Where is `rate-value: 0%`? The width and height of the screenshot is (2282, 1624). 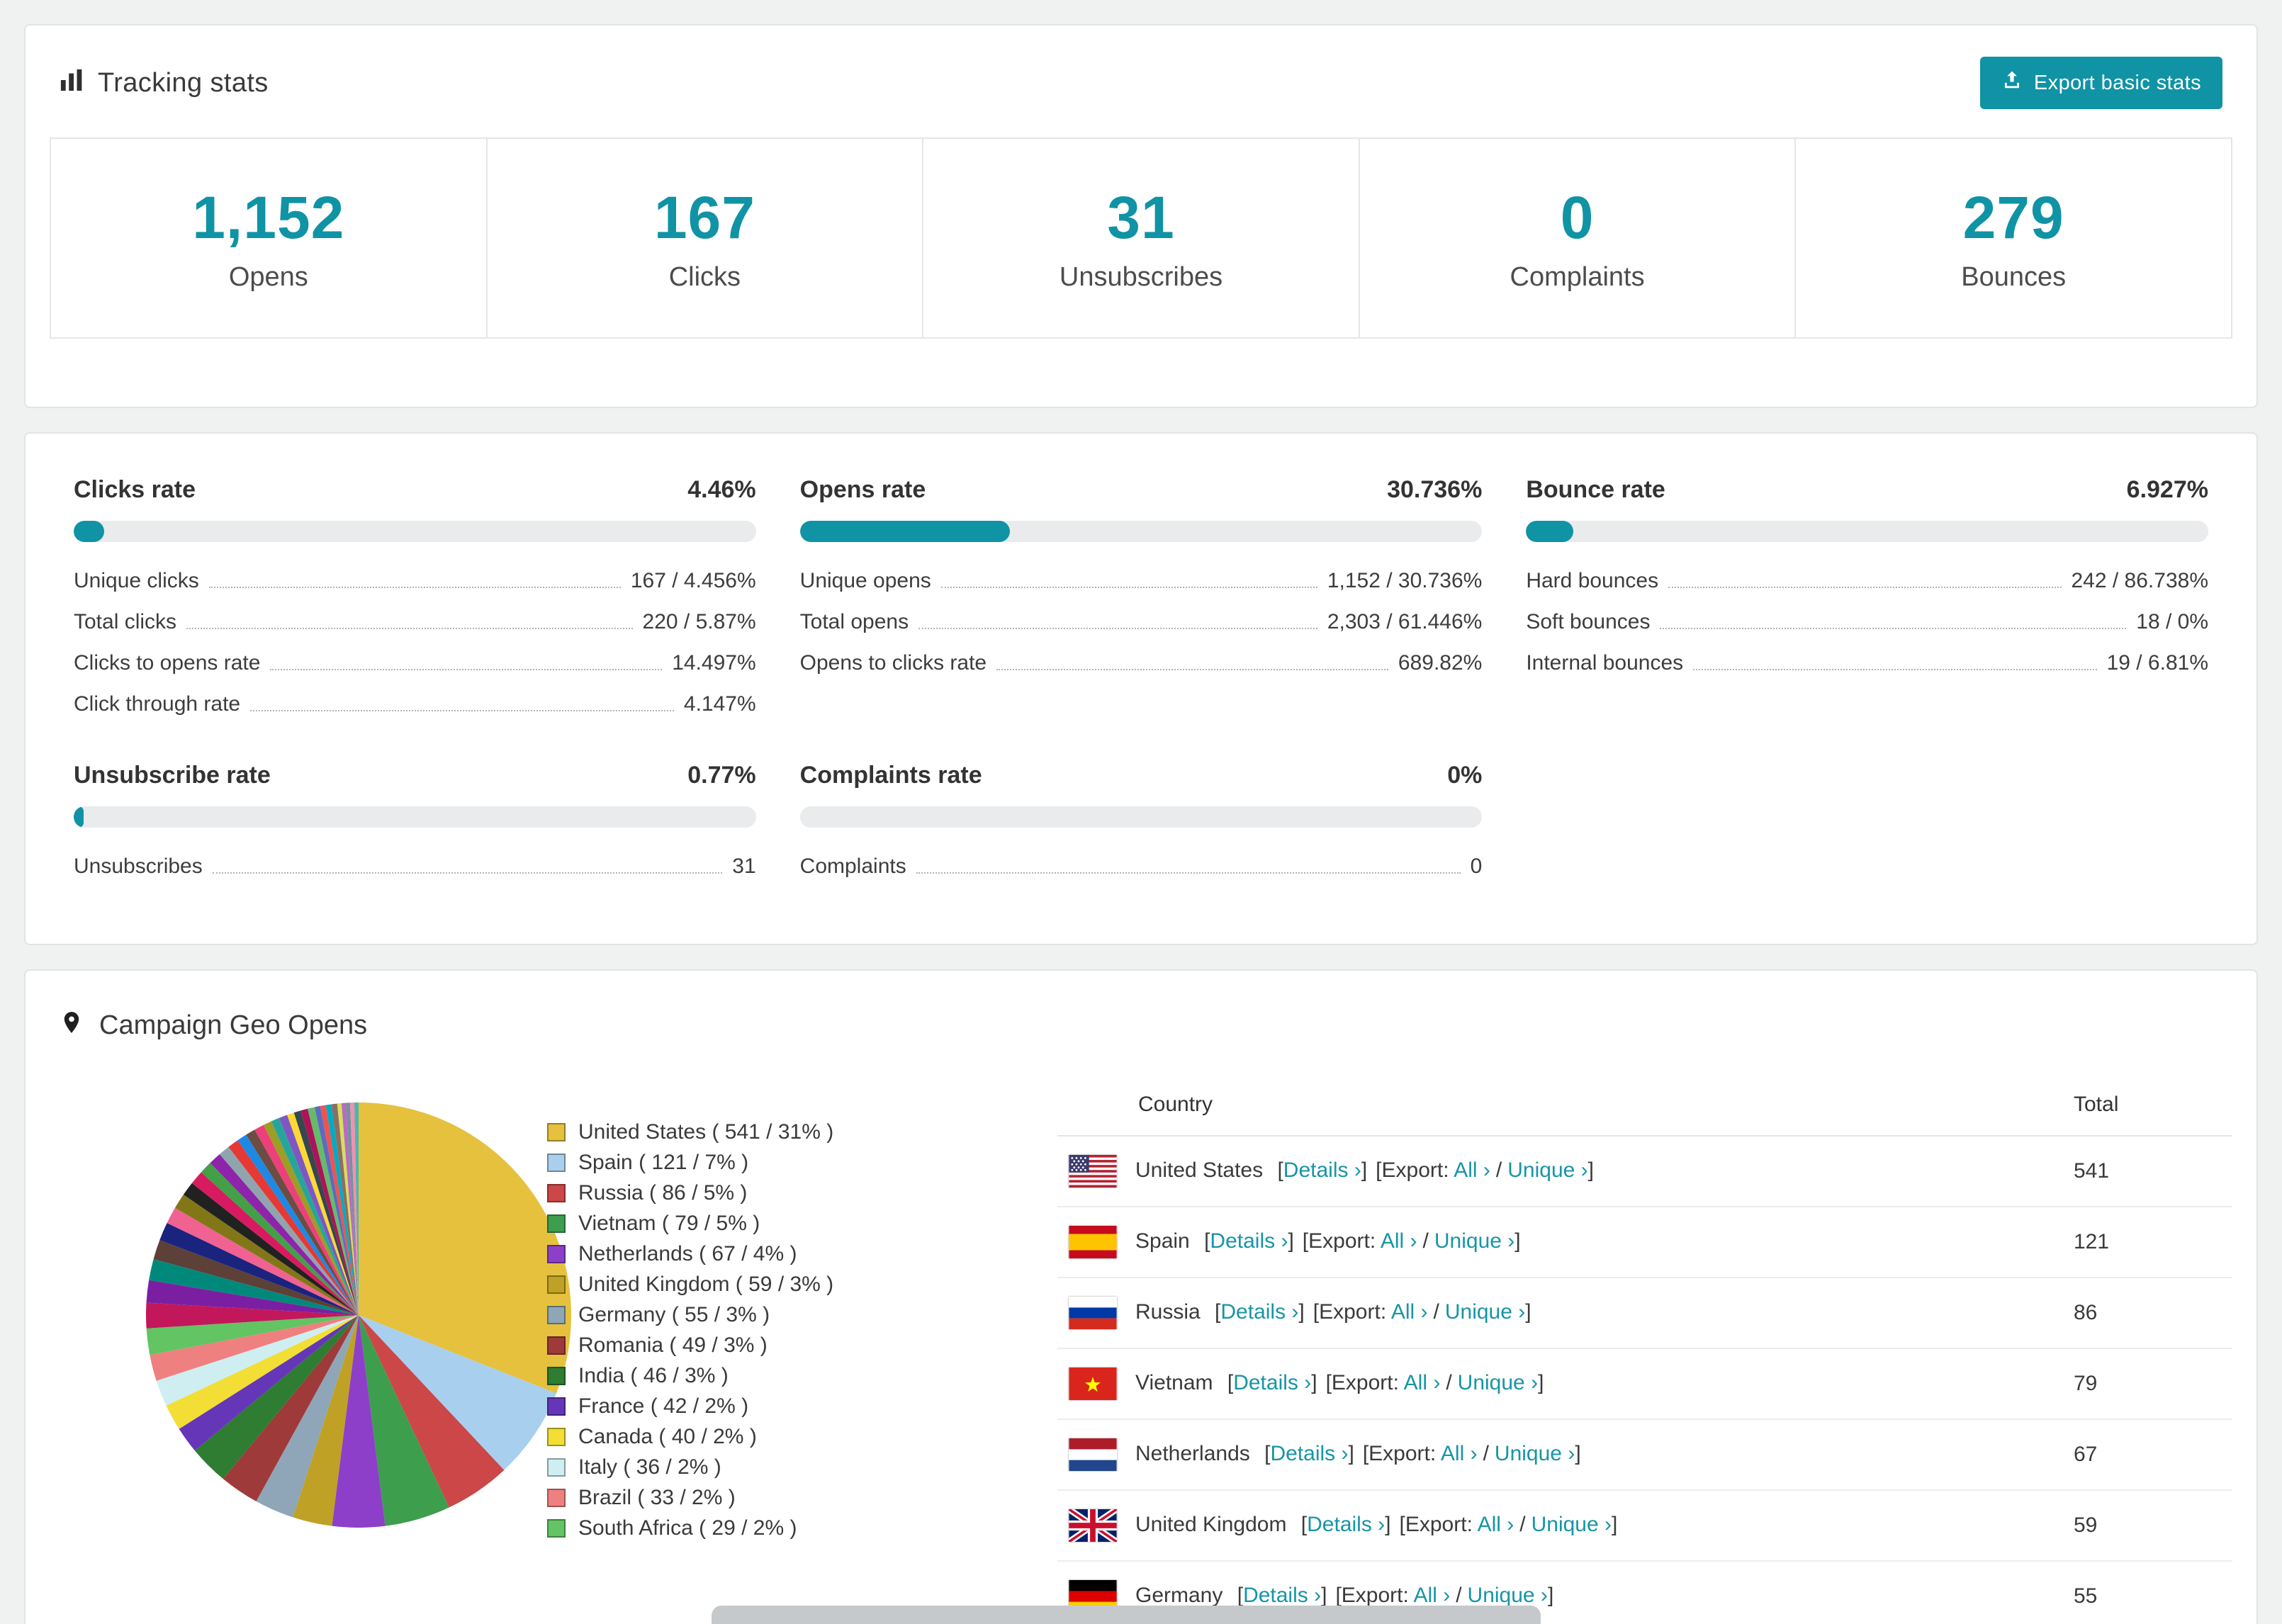
rate-value: 0% is located at coordinates (1465, 776).